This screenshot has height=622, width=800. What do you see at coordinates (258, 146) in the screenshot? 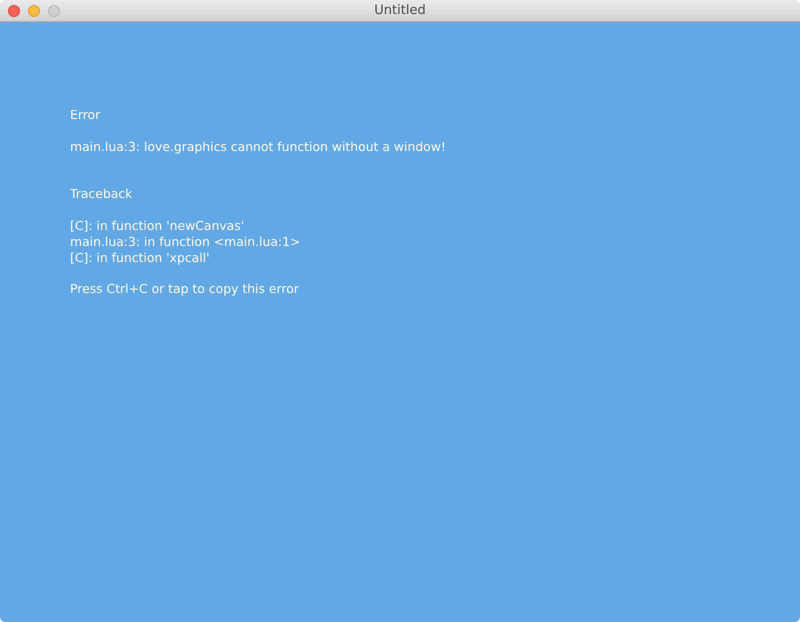
I see `error-message: main.lua:3: love.graphics cannot function without a window!` at bounding box center [258, 146].